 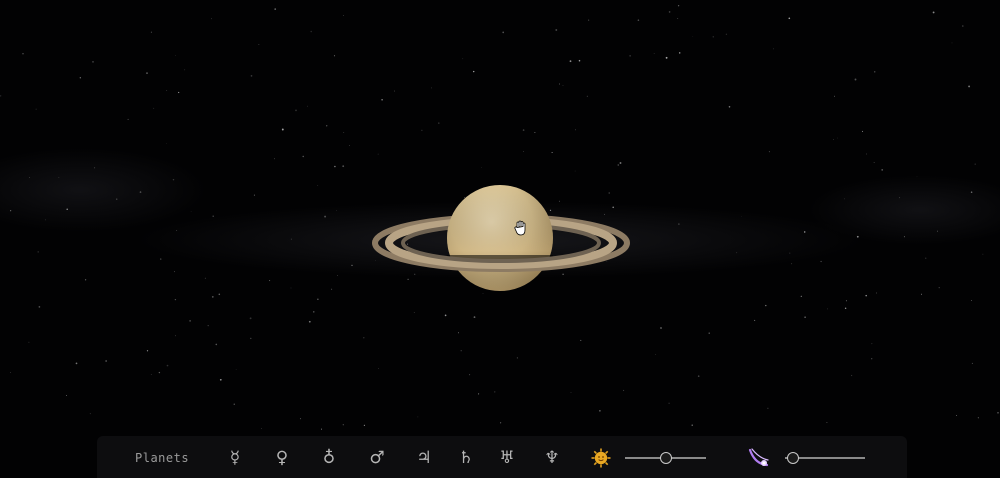 What do you see at coordinates (552, 458) in the screenshot?
I see `neptune-icon: ♆` at bounding box center [552, 458].